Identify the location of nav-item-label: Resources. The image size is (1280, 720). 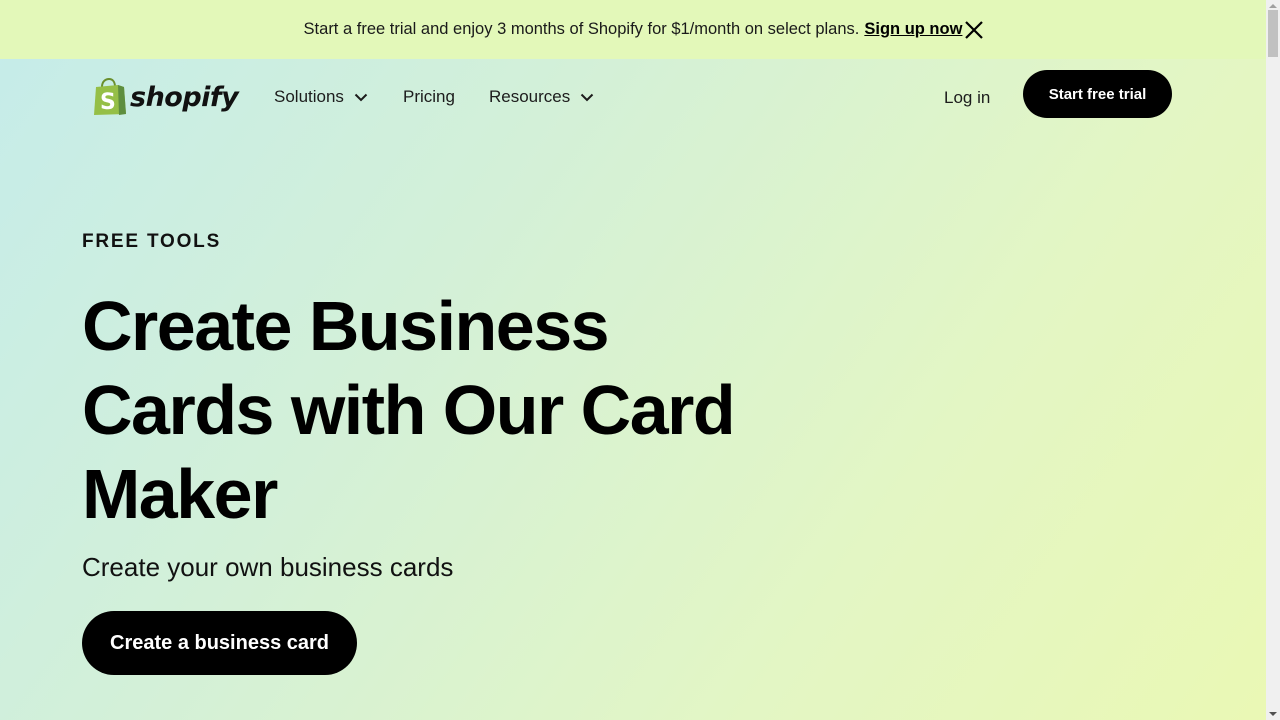
(530, 96).